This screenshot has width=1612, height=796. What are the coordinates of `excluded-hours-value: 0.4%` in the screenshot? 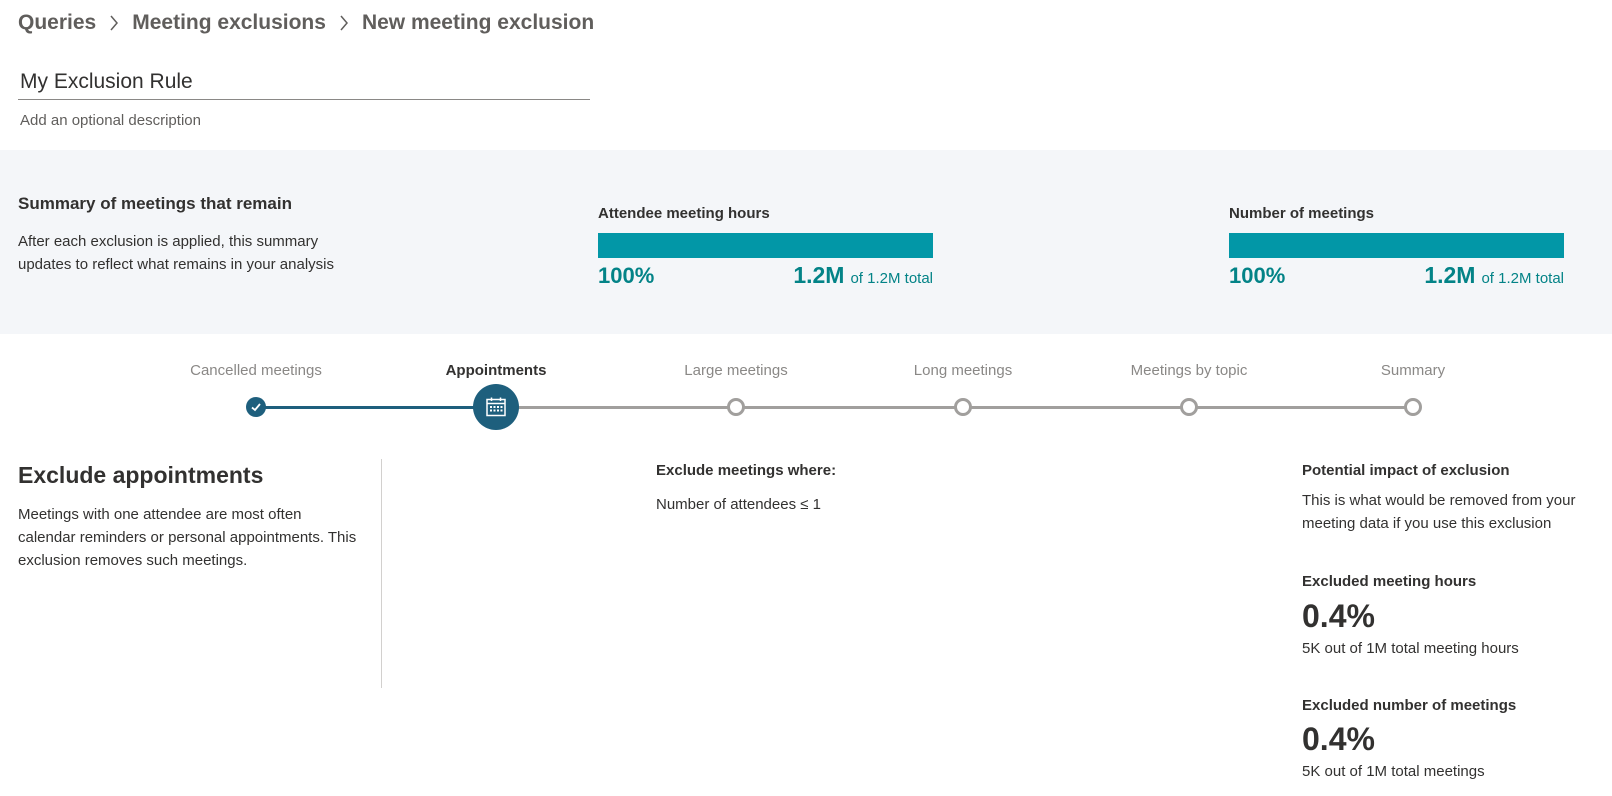 It's located at (1338, 616).